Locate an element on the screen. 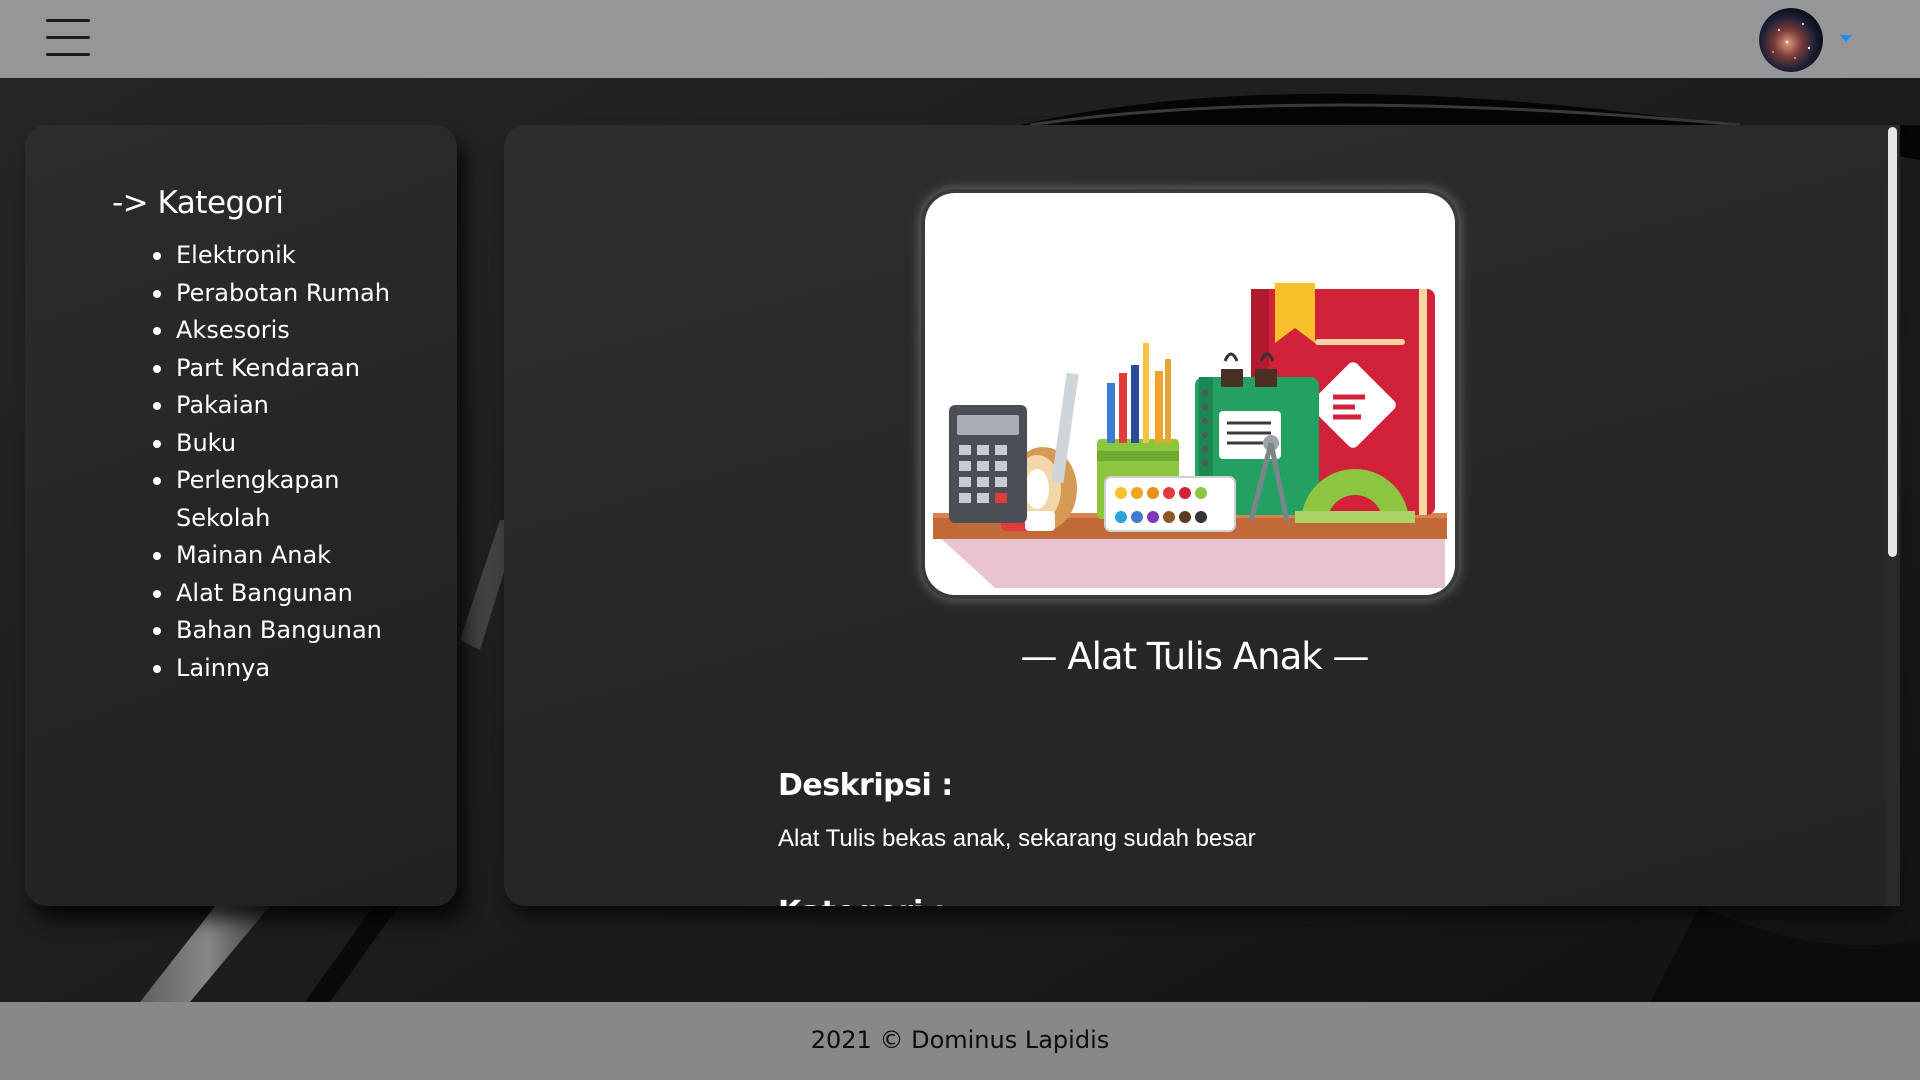 The width and height of the screenshot is (1920, 1080). top-navbar is located at coordinates (960, 39).